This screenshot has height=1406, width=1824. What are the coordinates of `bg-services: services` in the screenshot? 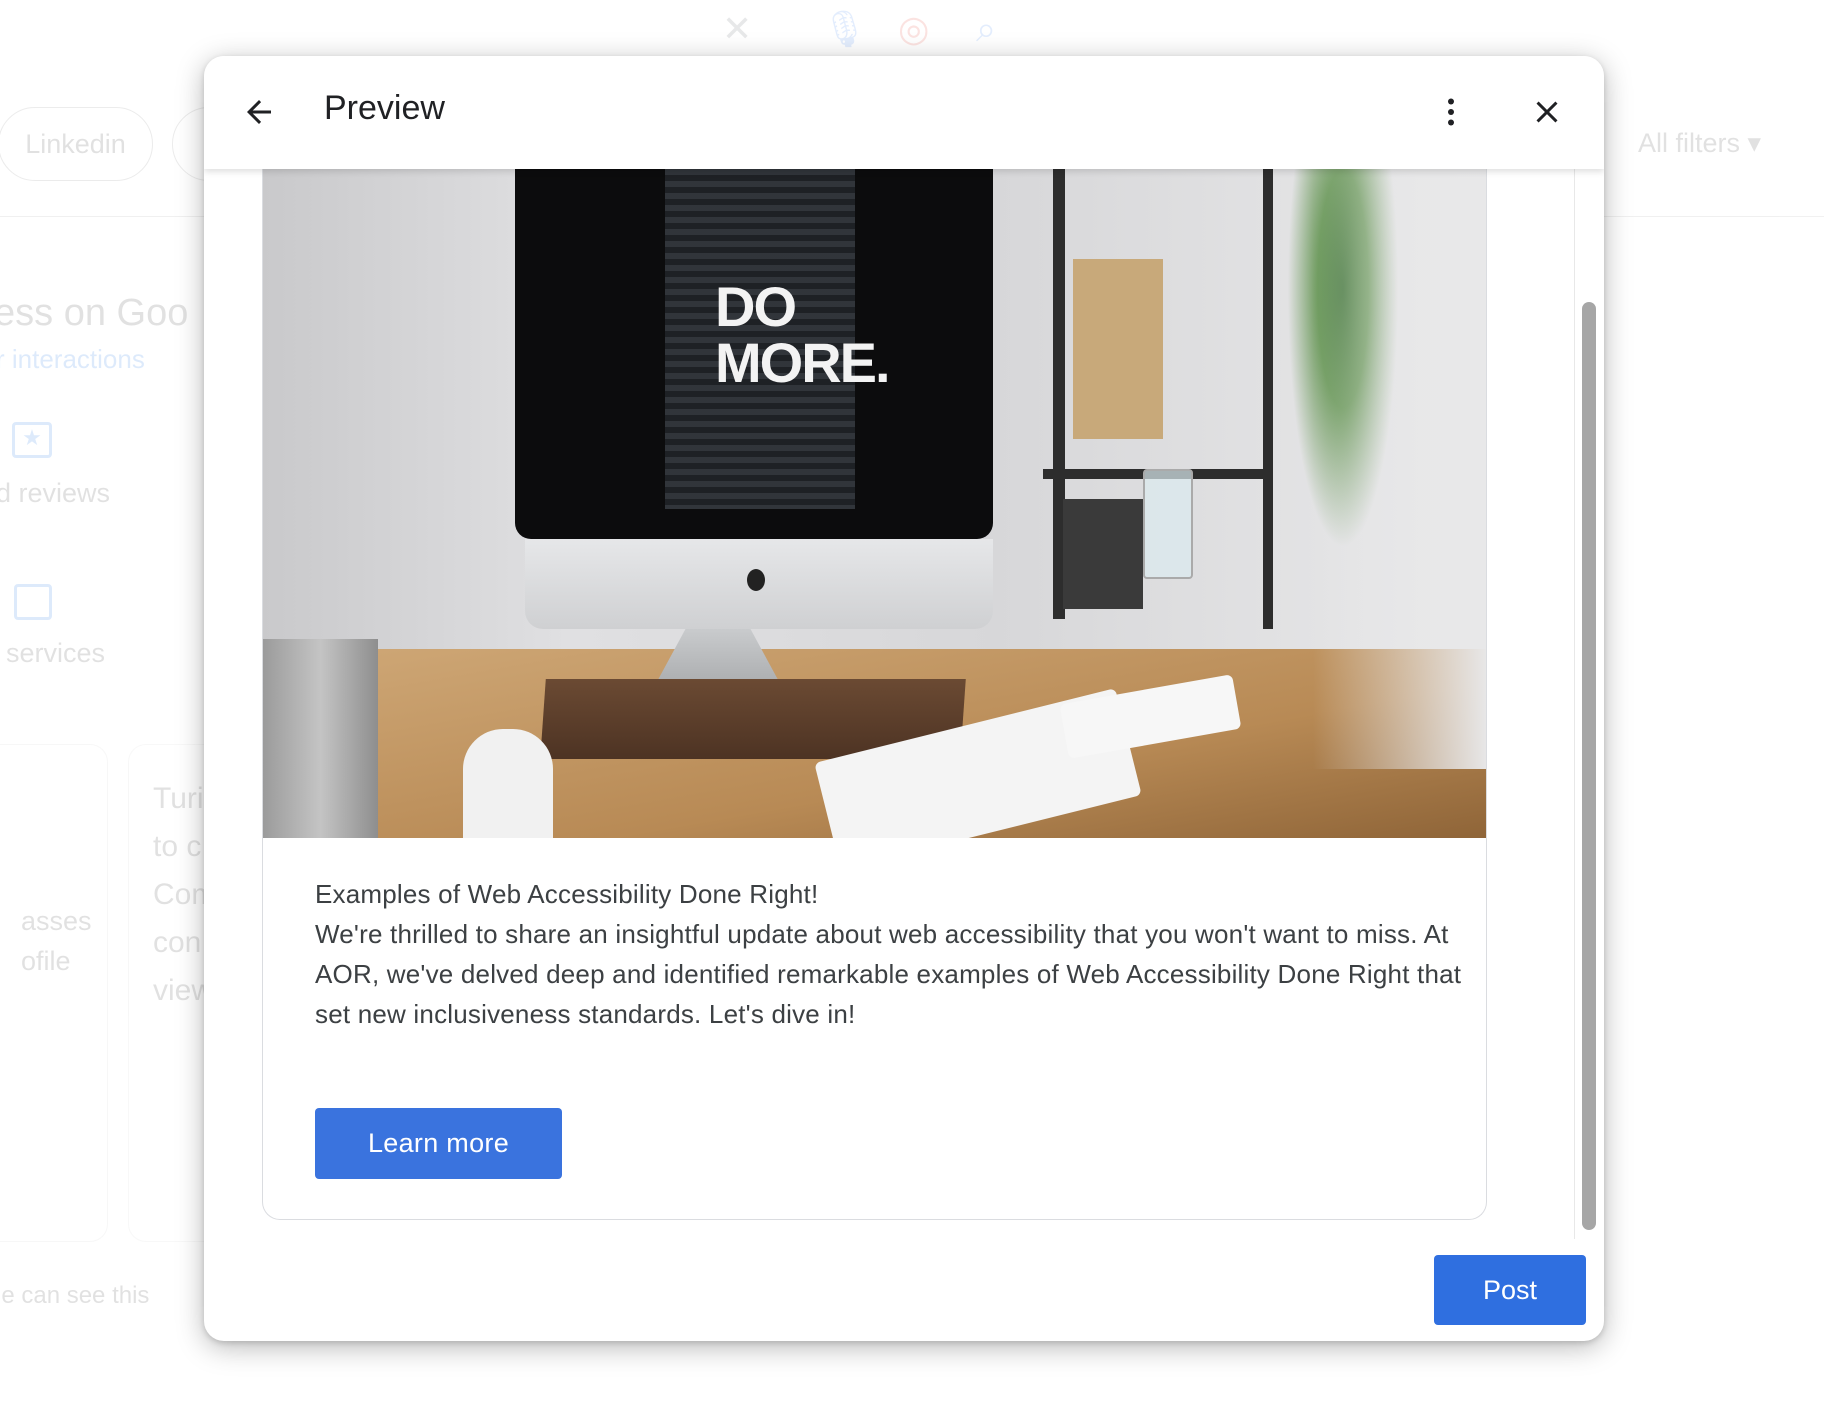 It's located at (56, 653).